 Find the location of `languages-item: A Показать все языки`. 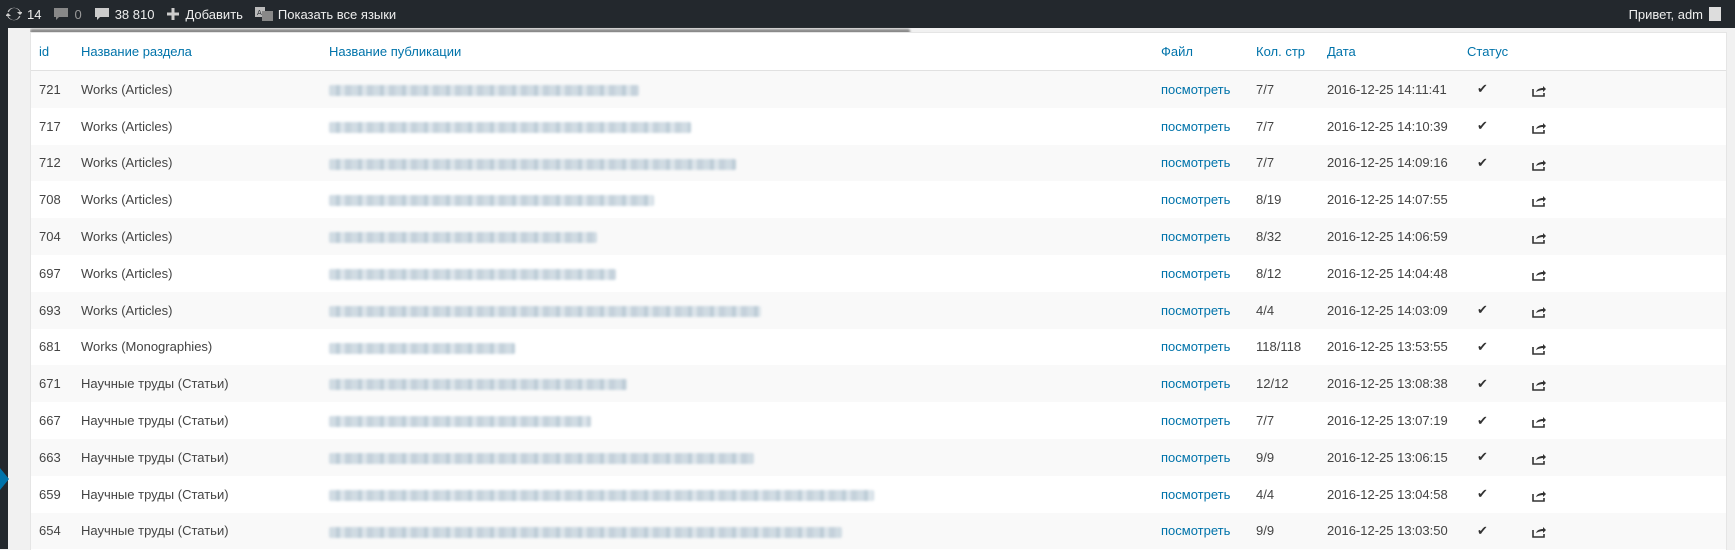

languages-item: A Показать все языки is located at coordinates (325, 14).